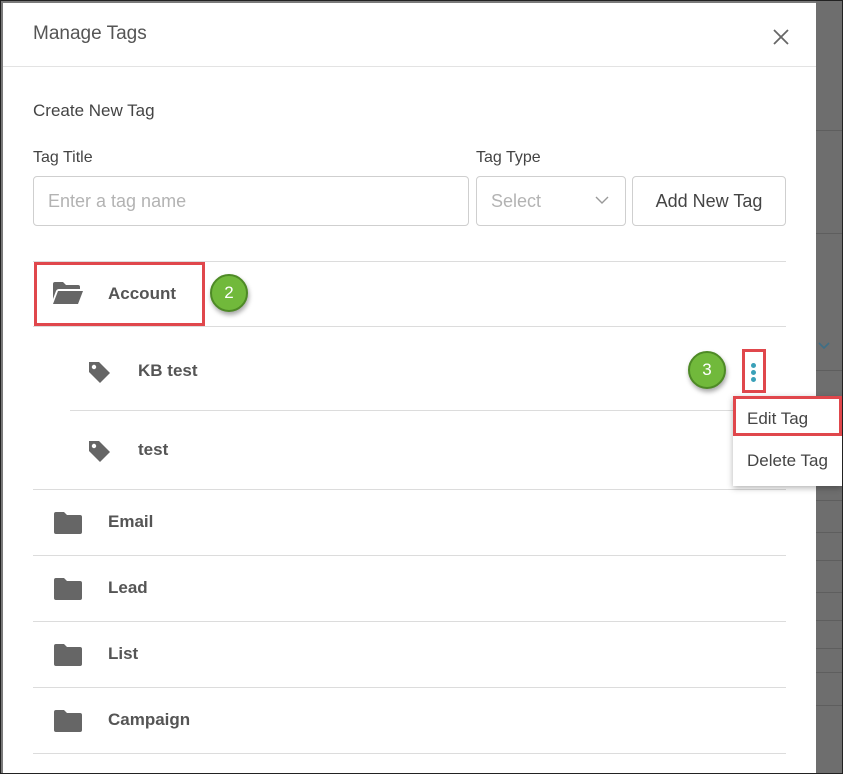  I want to click on tag-title-input, so click(251, 201).